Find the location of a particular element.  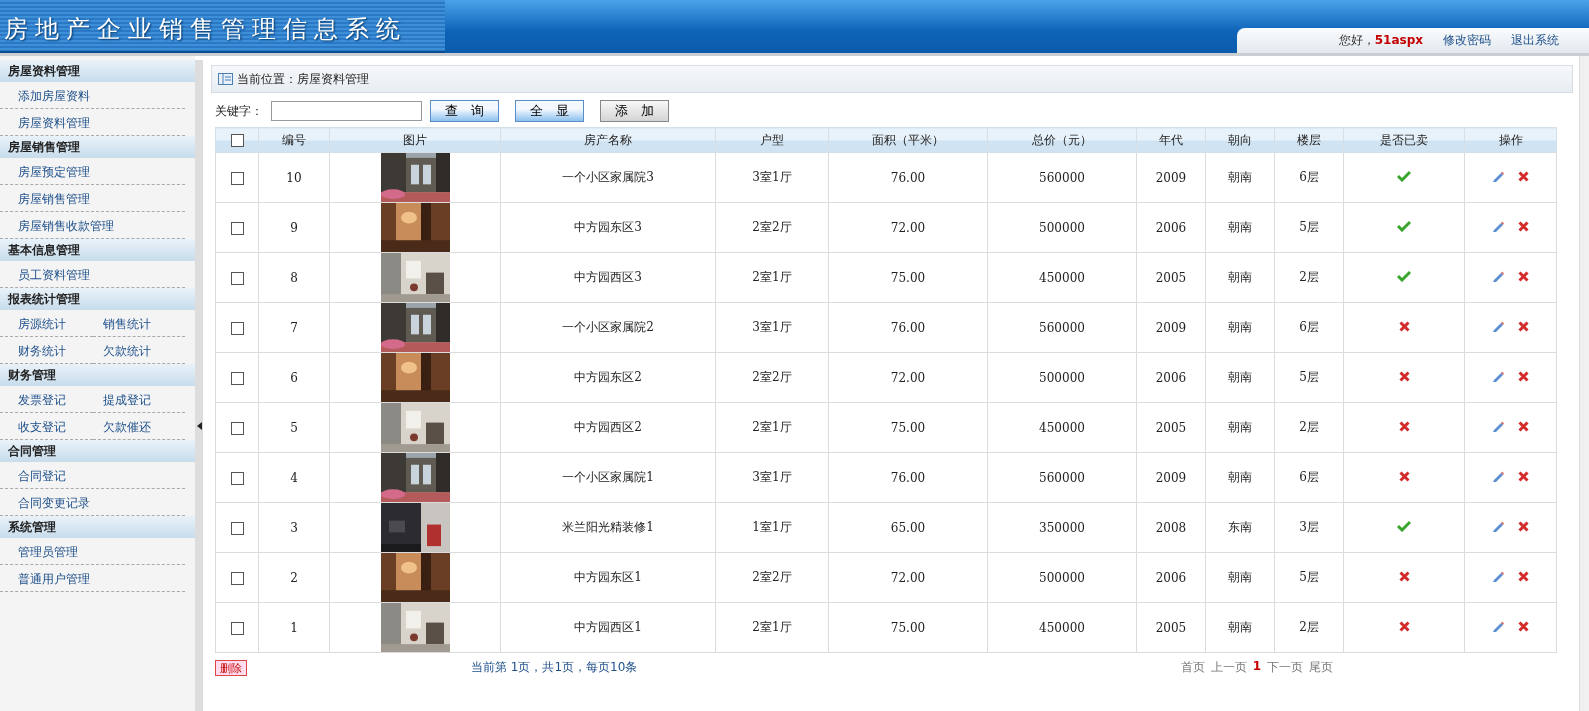

table-cell: 3室1厅 is located at coordinates (772, 177).